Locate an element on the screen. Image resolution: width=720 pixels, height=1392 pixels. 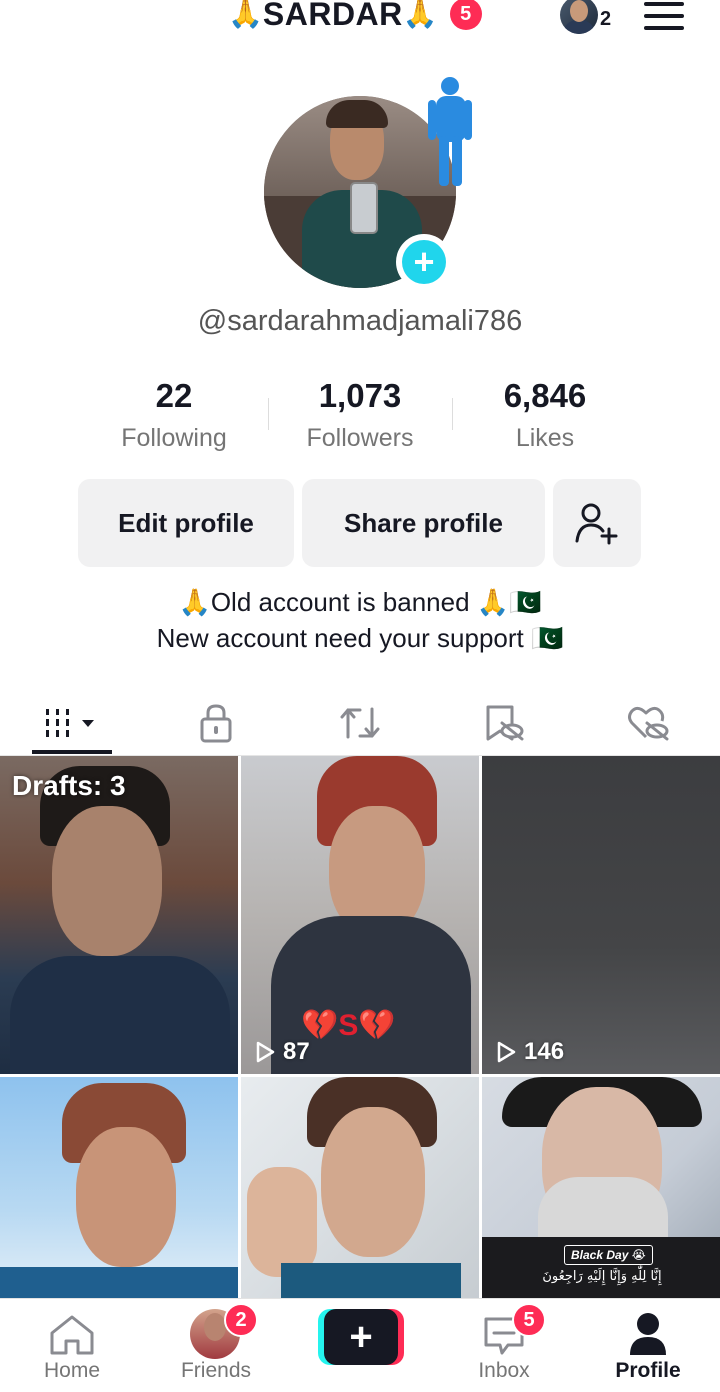
profile-icon is located at coordinates (648, 1334).